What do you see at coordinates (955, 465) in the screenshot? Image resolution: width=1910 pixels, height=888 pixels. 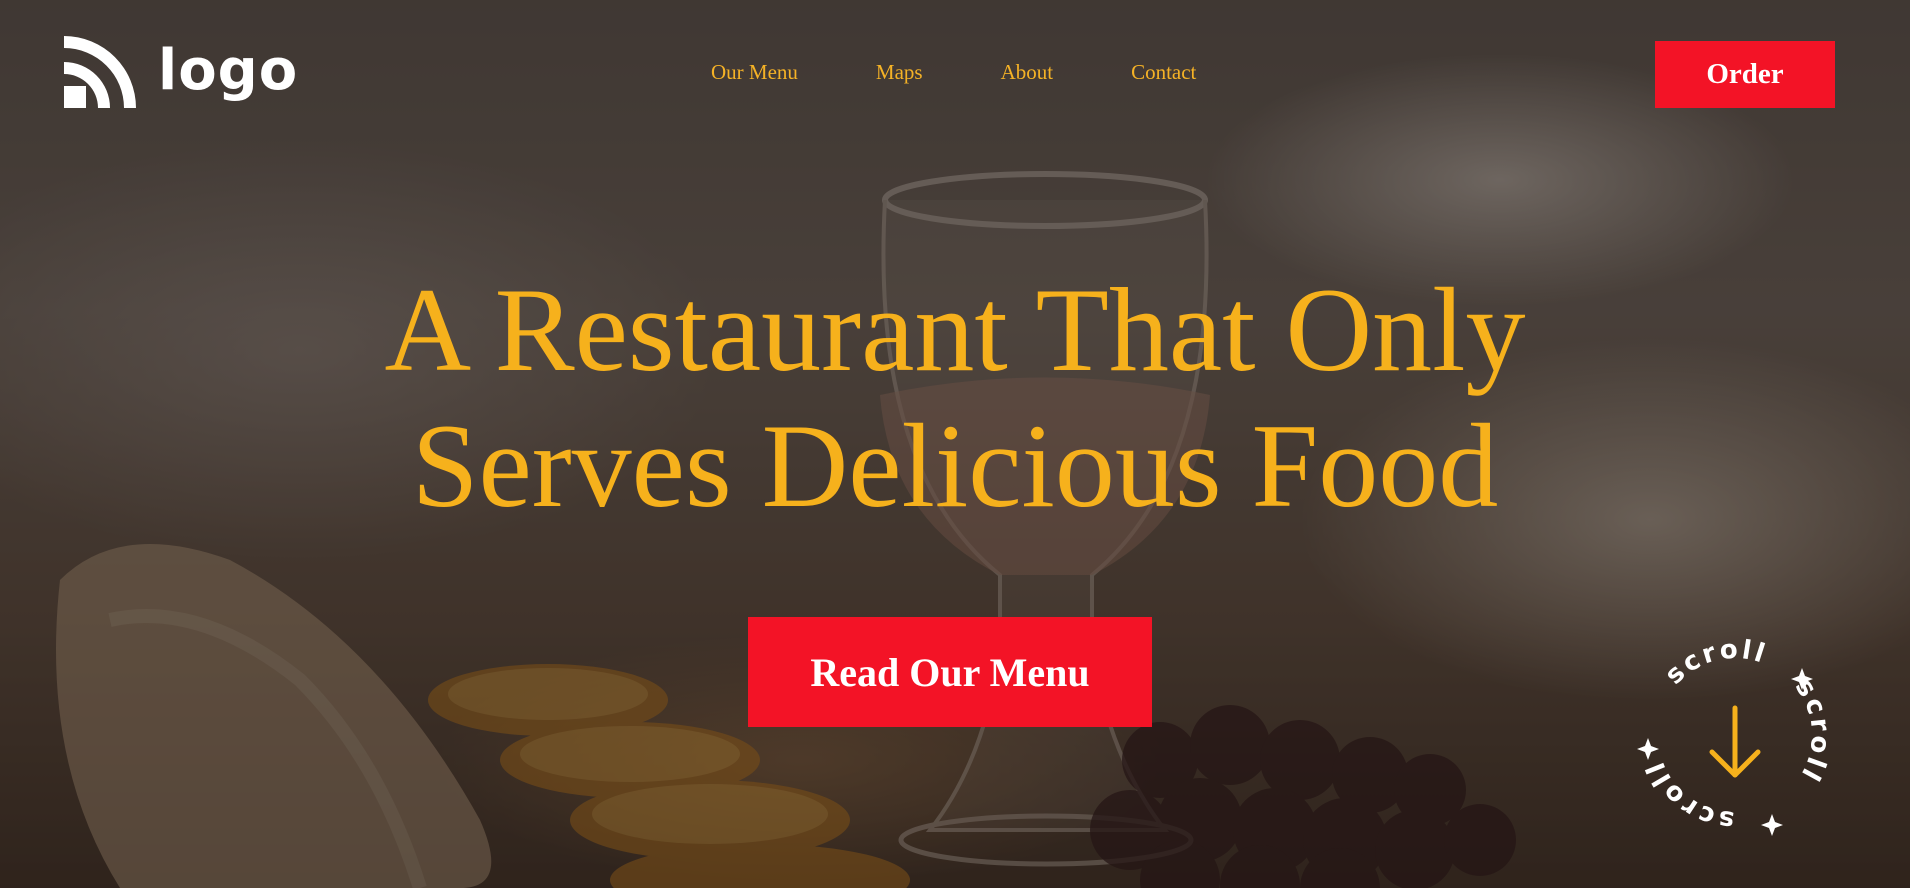 I see `hero-title-line-2: Serves Delicious Food` at bounding box center [955, 465].